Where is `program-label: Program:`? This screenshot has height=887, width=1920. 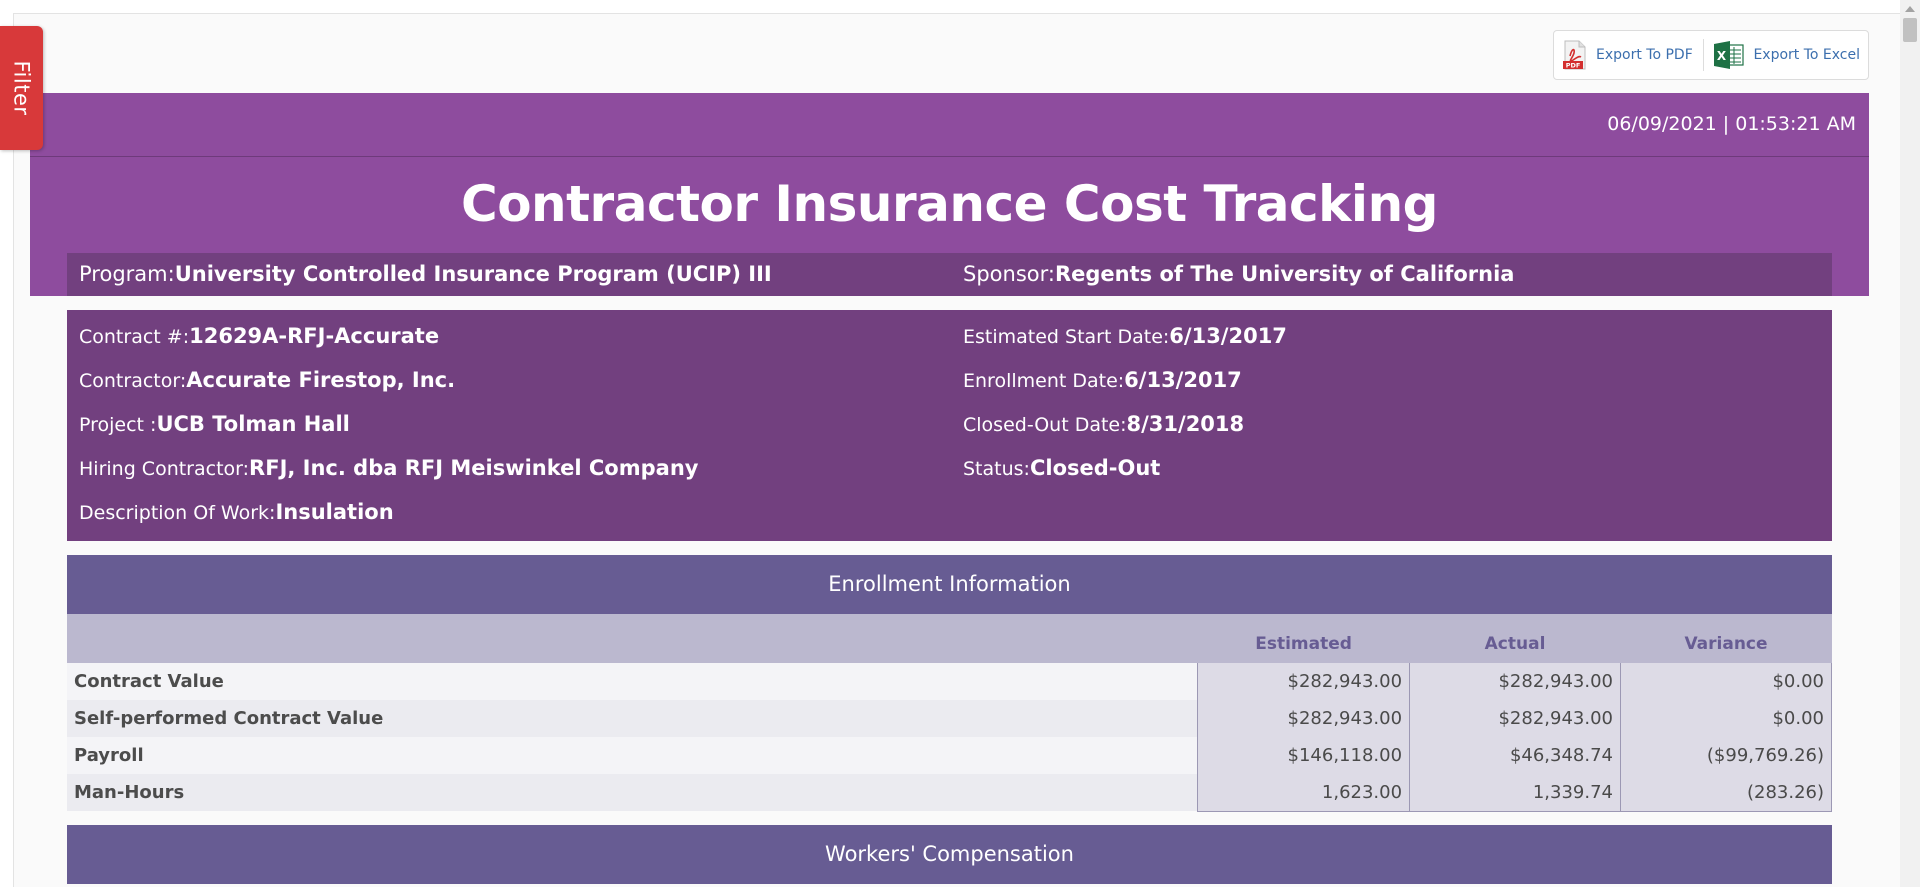 program-label: Program: is located at coordinates (127, 274).